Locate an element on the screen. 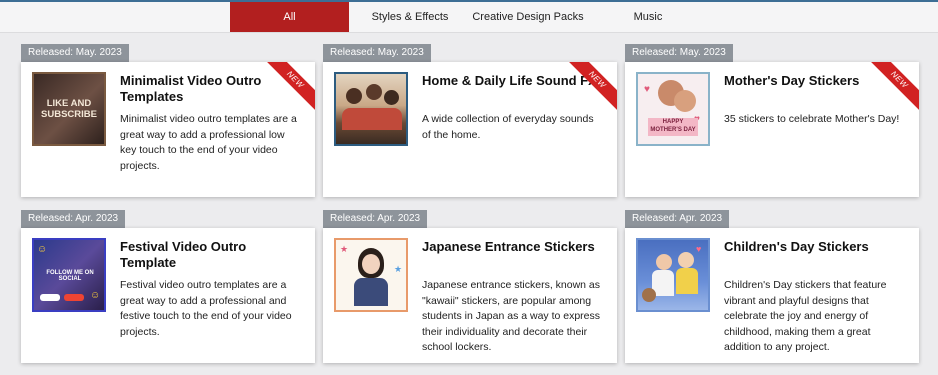  card-title: Home & Daily Life Sound FX is located at coordinates (512, 81).